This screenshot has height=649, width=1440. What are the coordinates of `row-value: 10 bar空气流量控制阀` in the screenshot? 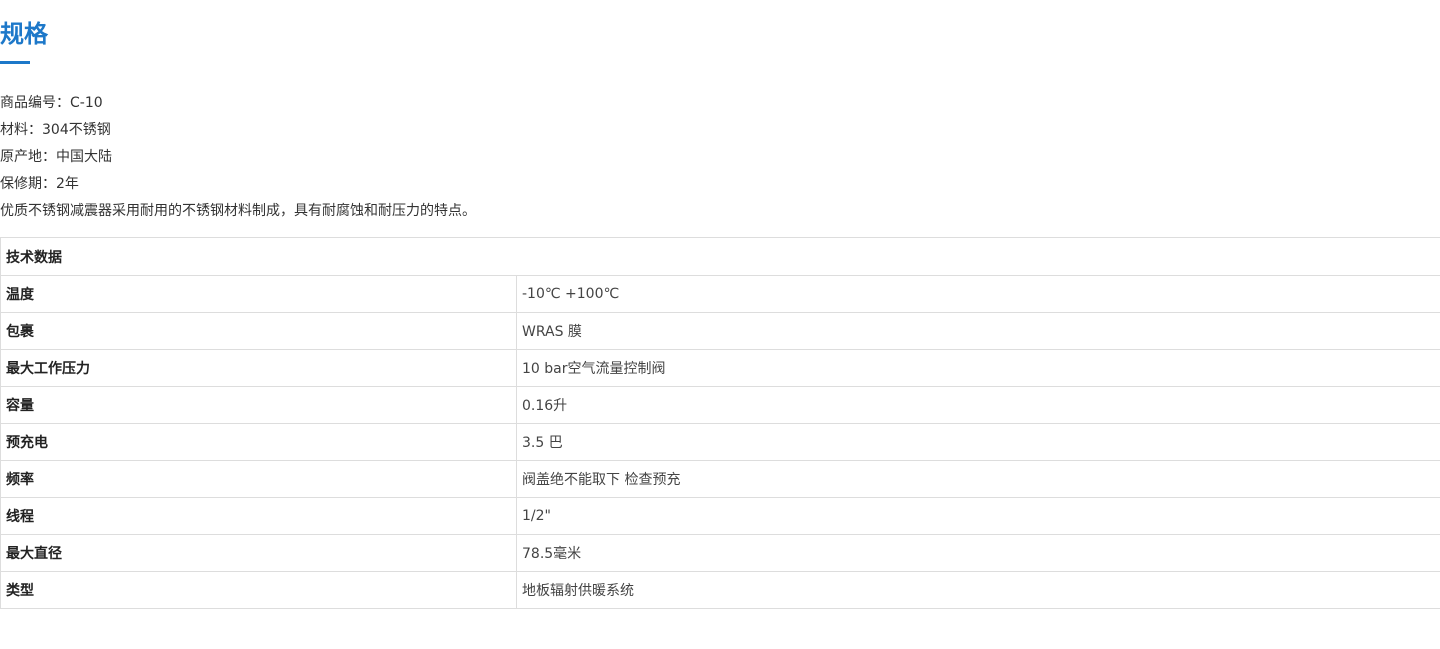 It's located at (978, 368).